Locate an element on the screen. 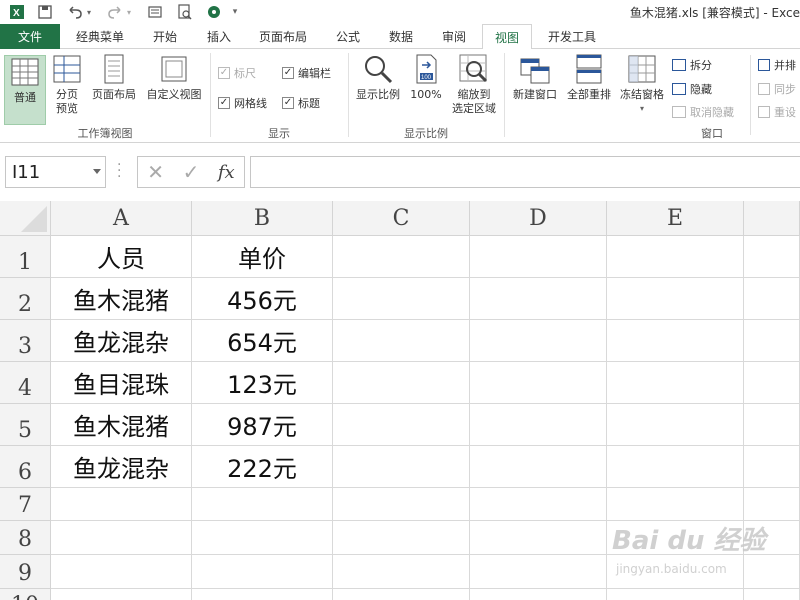 Image resolution: width=800 pixels, height=600 pixels. cell-f4 is located at coordinates (772, 383).